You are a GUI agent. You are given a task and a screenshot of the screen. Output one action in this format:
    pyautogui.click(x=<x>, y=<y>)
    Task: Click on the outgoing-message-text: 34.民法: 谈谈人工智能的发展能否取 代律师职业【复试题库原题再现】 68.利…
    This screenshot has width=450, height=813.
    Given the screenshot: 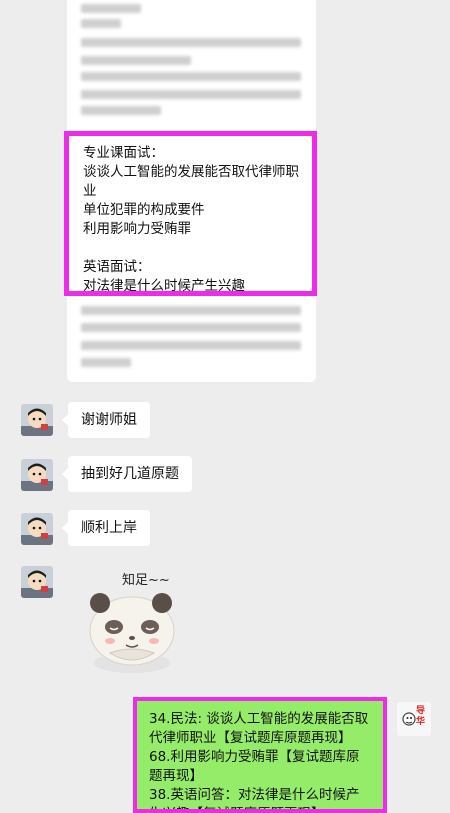 What is the action you would take?
    pyautogui.click(x=264, y=759)
    